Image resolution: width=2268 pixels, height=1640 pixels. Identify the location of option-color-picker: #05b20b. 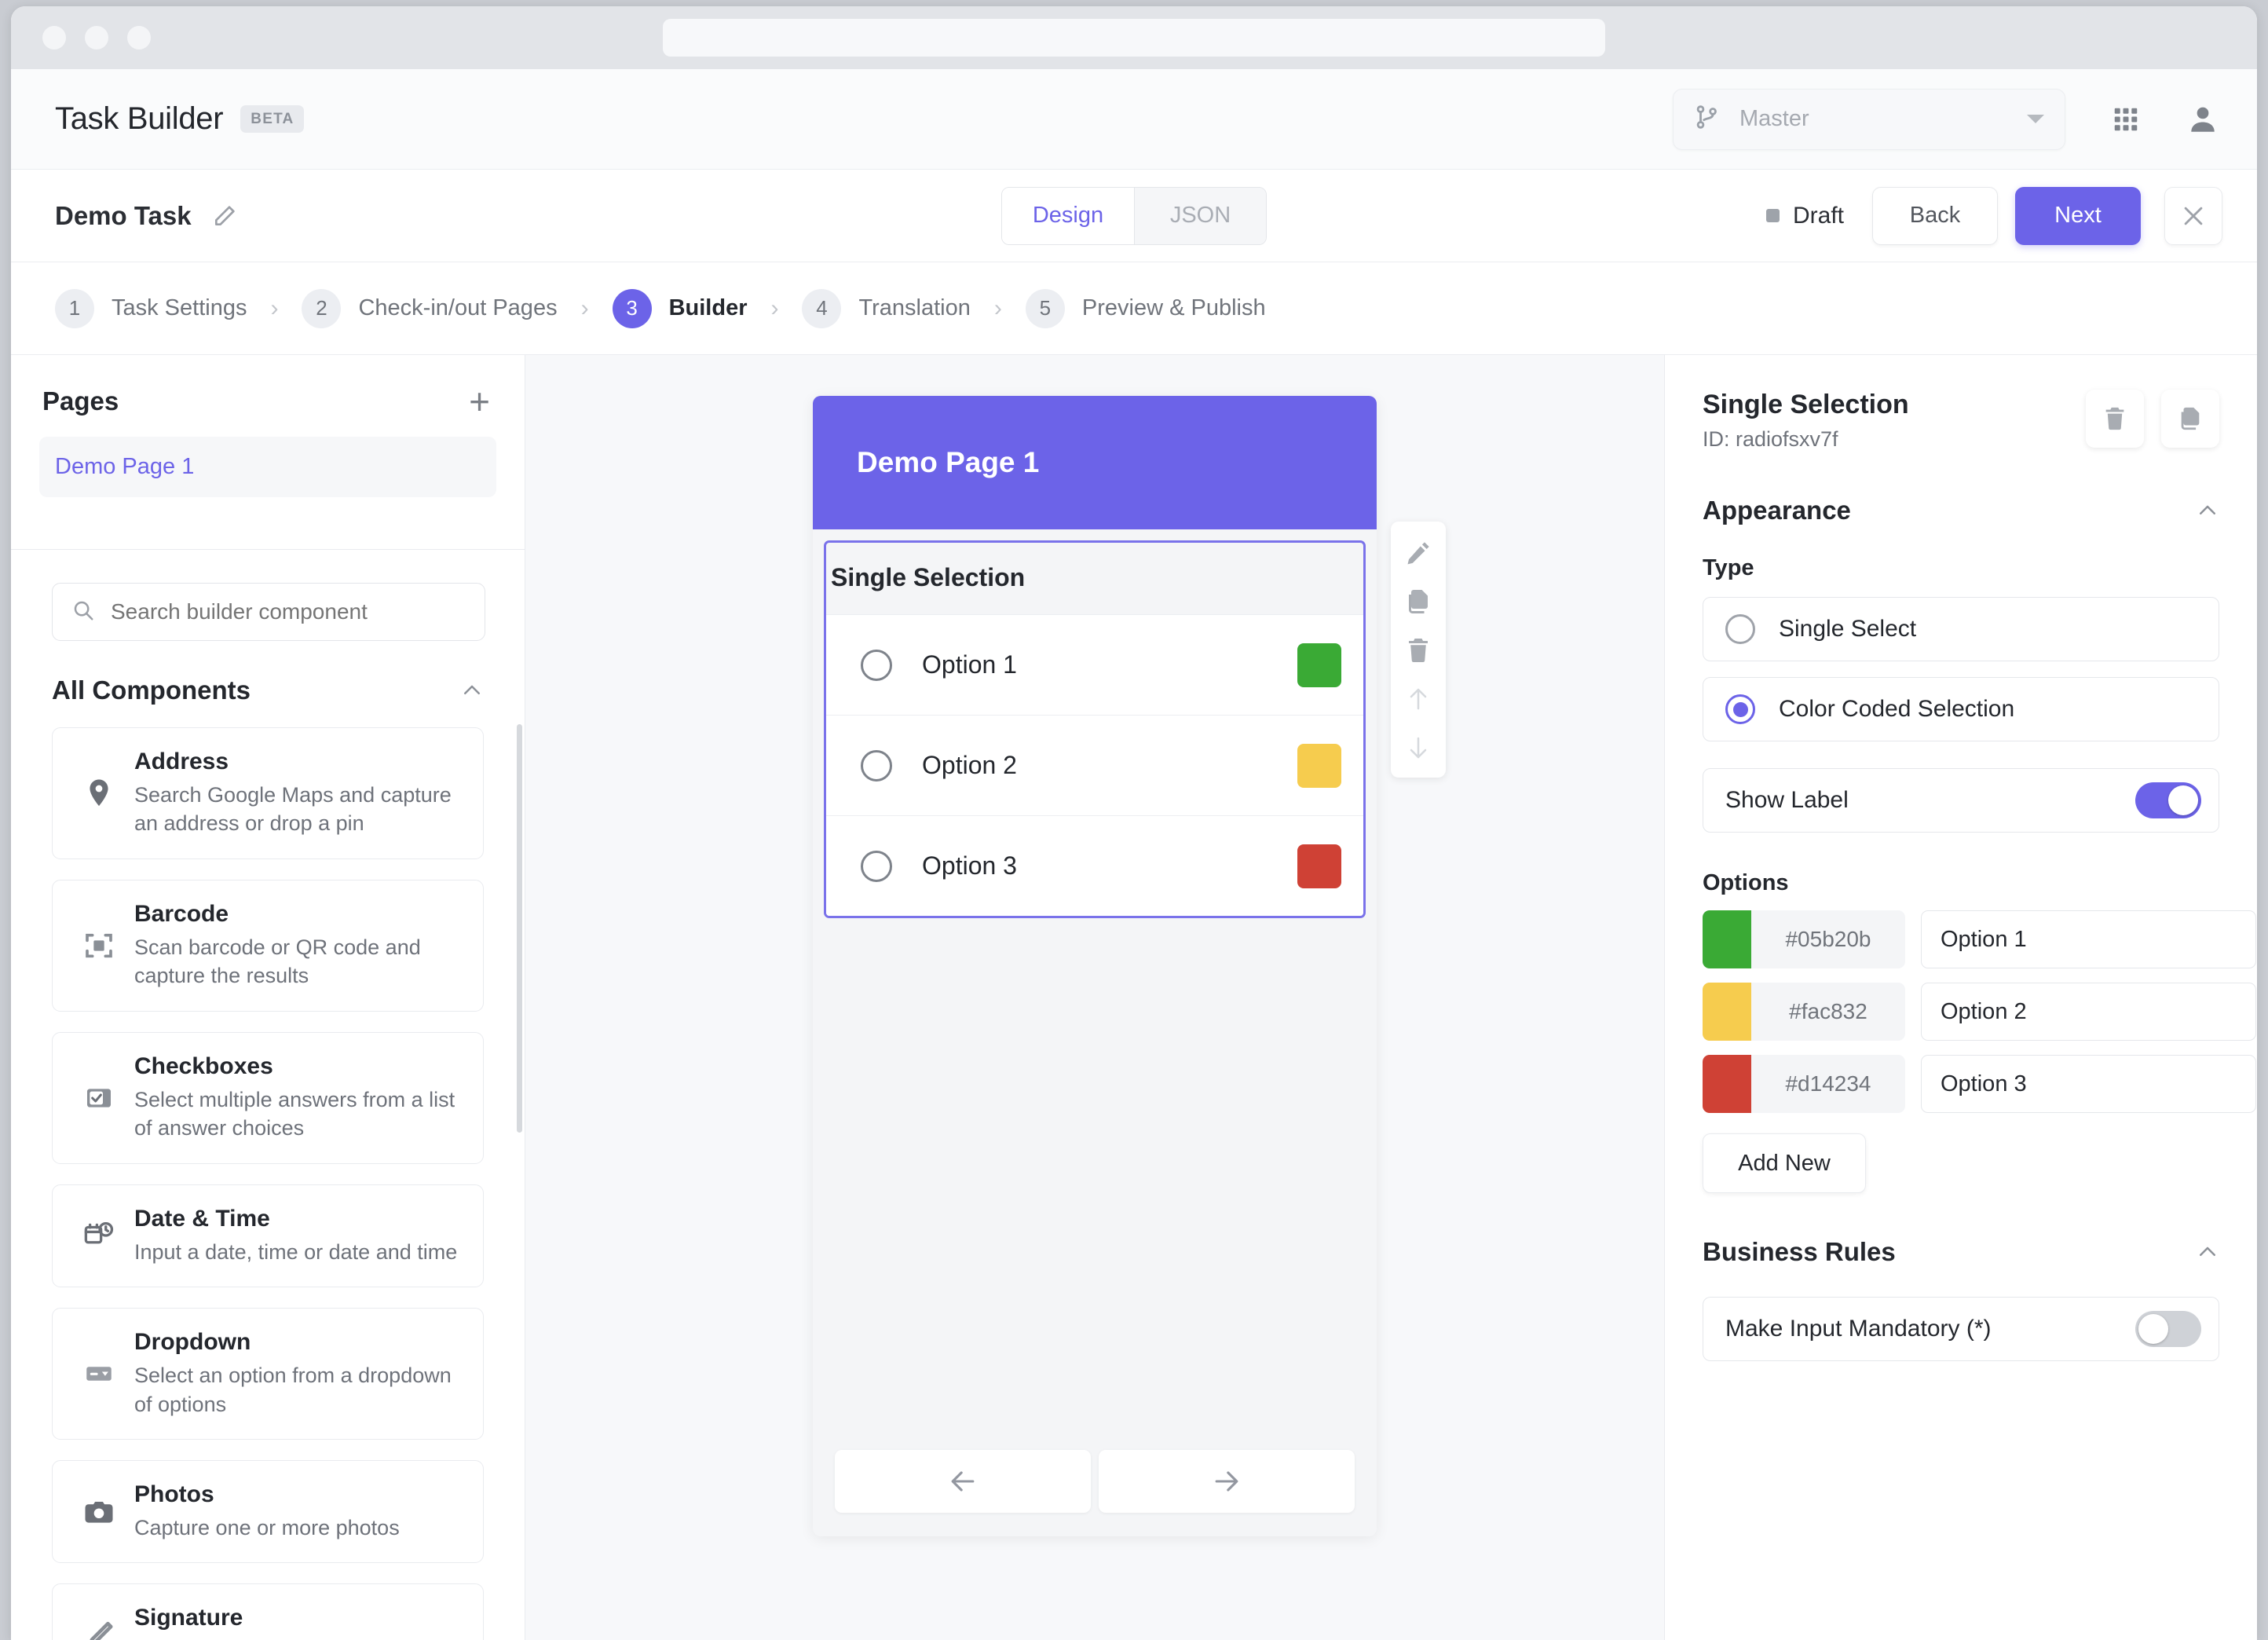
(1804, 939).